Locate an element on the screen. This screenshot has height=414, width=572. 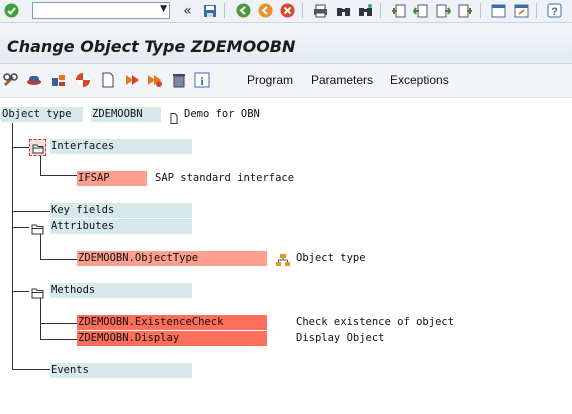
next-page-icon is located at coordinates (443, 10).